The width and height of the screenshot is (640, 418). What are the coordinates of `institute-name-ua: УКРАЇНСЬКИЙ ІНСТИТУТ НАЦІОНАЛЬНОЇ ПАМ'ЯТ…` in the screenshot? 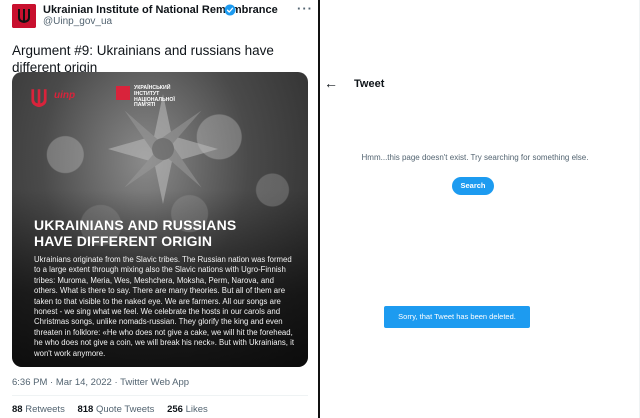 It's located at (154, 97).